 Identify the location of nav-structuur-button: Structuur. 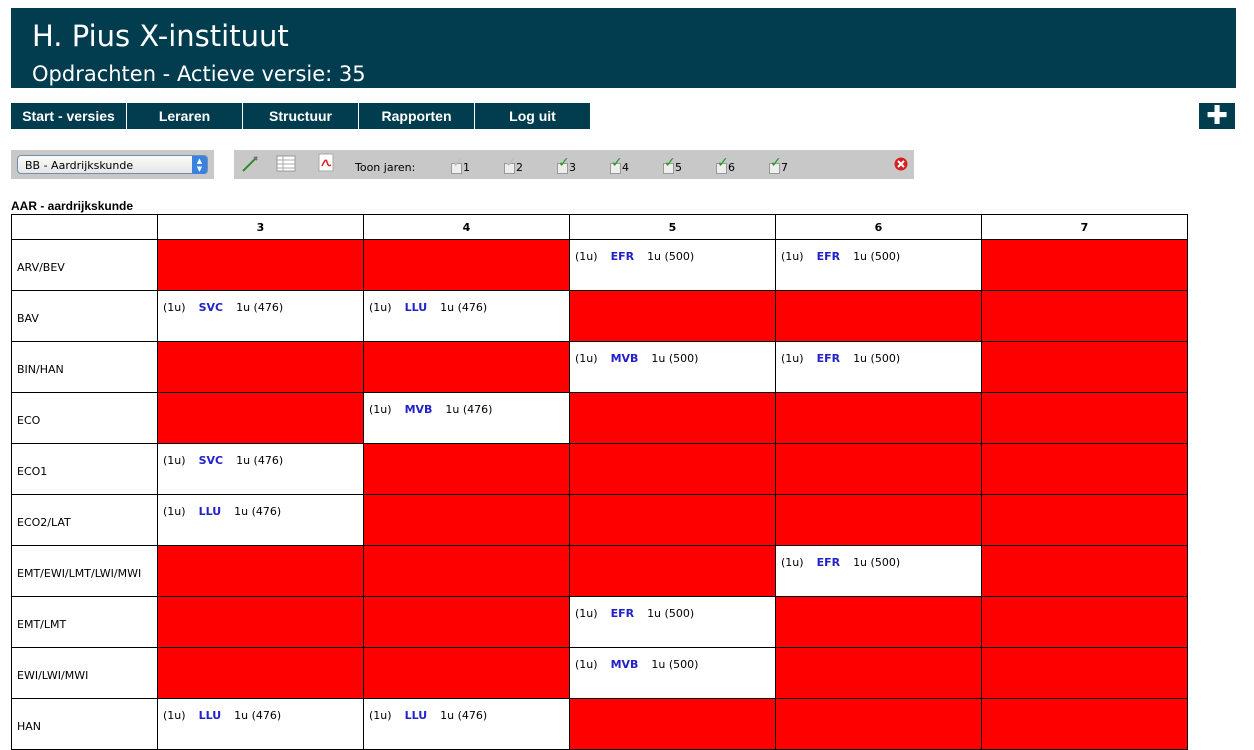
(300, 116).